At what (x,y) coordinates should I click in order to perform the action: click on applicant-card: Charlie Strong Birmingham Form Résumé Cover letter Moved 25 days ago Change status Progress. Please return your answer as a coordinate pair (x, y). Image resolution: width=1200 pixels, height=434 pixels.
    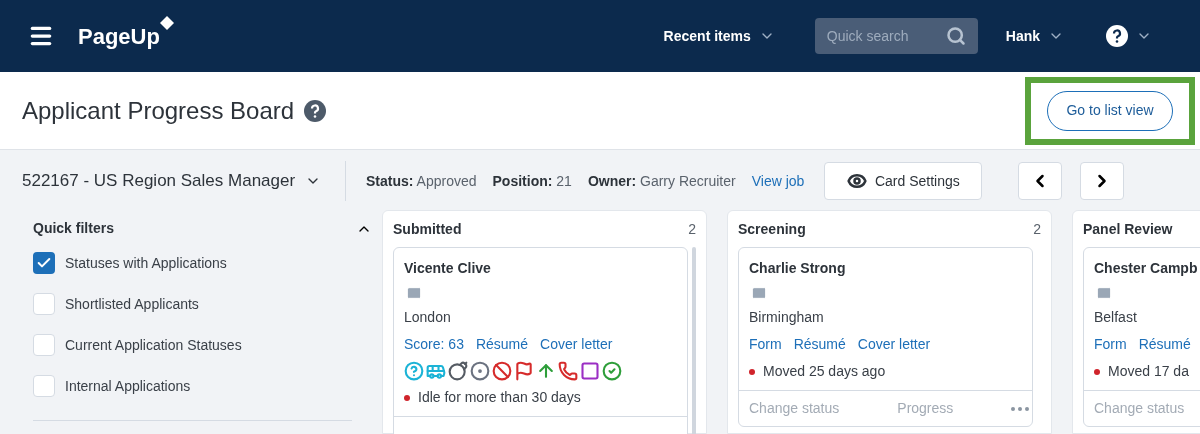
    Looking at the image, I should click on (885, 337).